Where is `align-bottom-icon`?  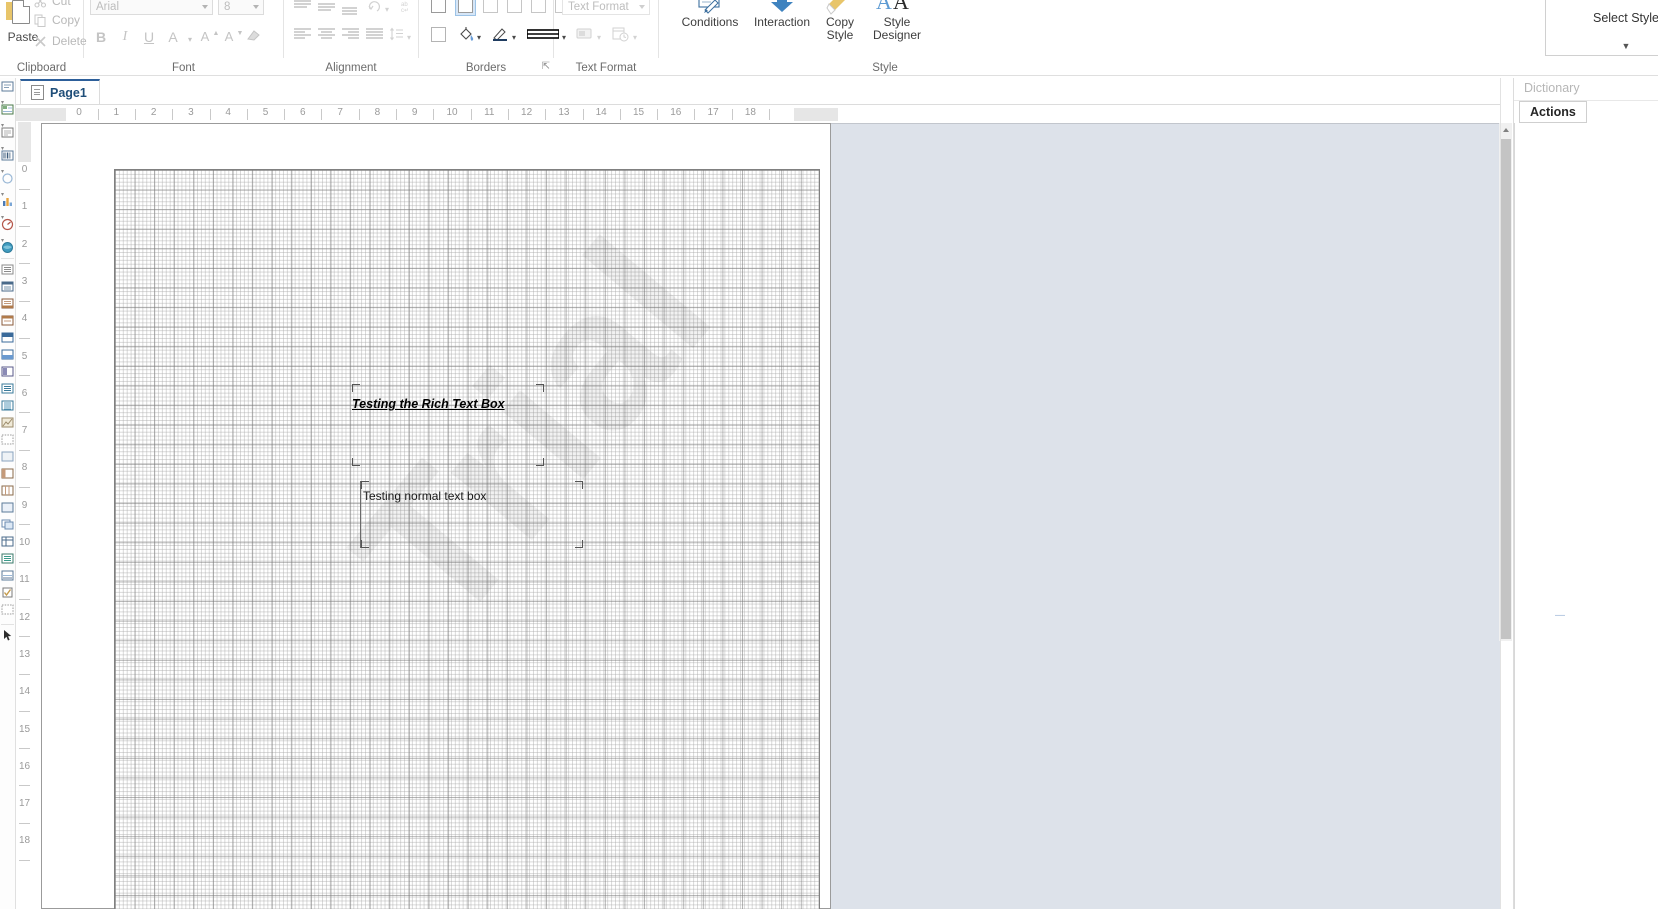 align-bottom-icon is located at coordinates (350, 11).